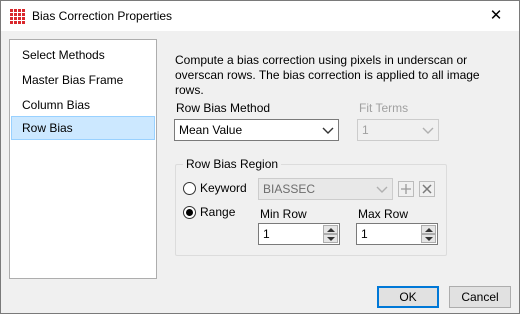 This screenshot has height=314, width=520. What do you see at coordinates (398, 130) in the screenshot?
I see `fit-terms-select: 1` at bounding box center [398, 130].